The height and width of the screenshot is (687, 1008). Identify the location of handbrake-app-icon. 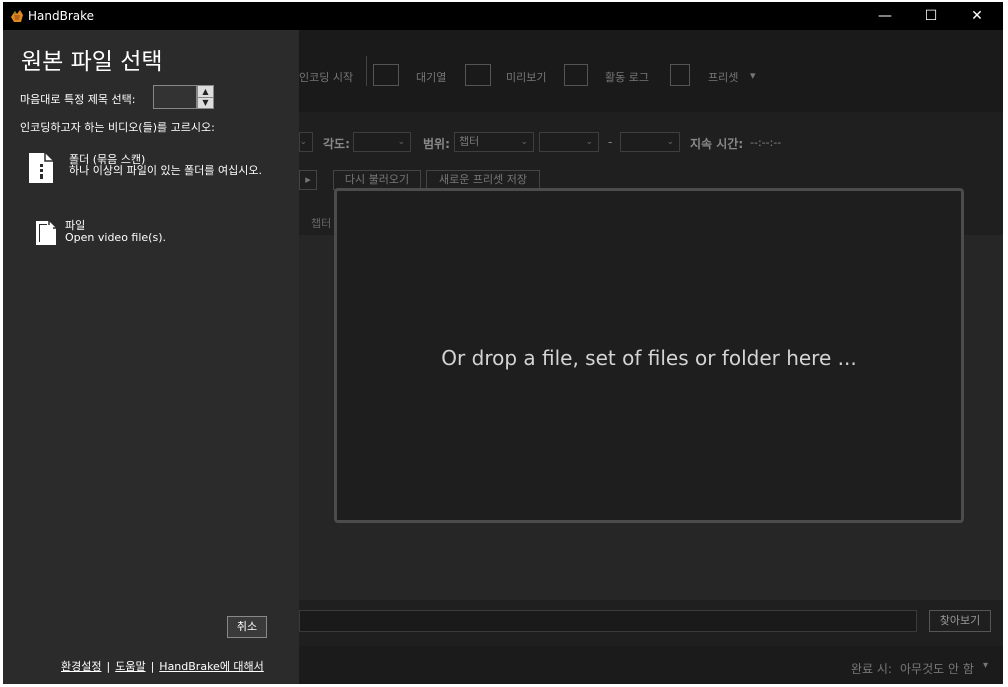
(17, 16).